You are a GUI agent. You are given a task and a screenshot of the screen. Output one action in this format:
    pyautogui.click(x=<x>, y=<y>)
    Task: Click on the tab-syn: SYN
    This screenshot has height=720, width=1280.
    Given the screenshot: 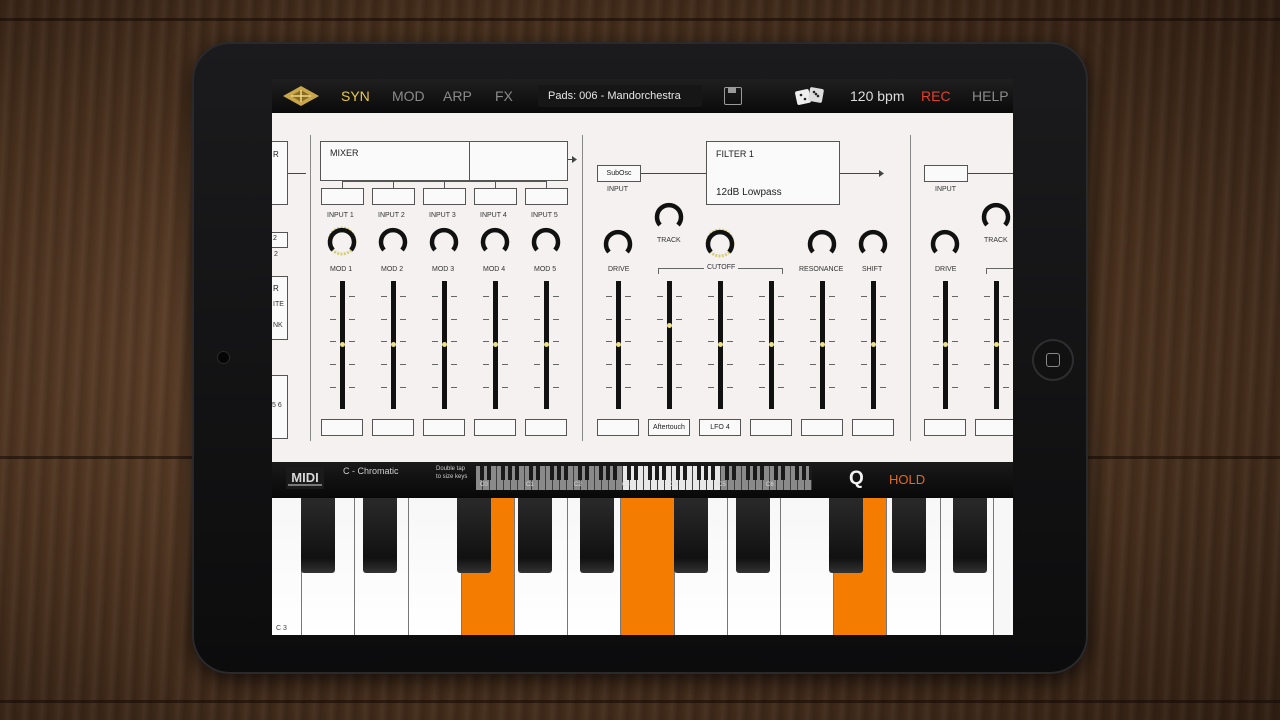 What is the action you would take?
    pyautogui.click(x=355, y=96)
    